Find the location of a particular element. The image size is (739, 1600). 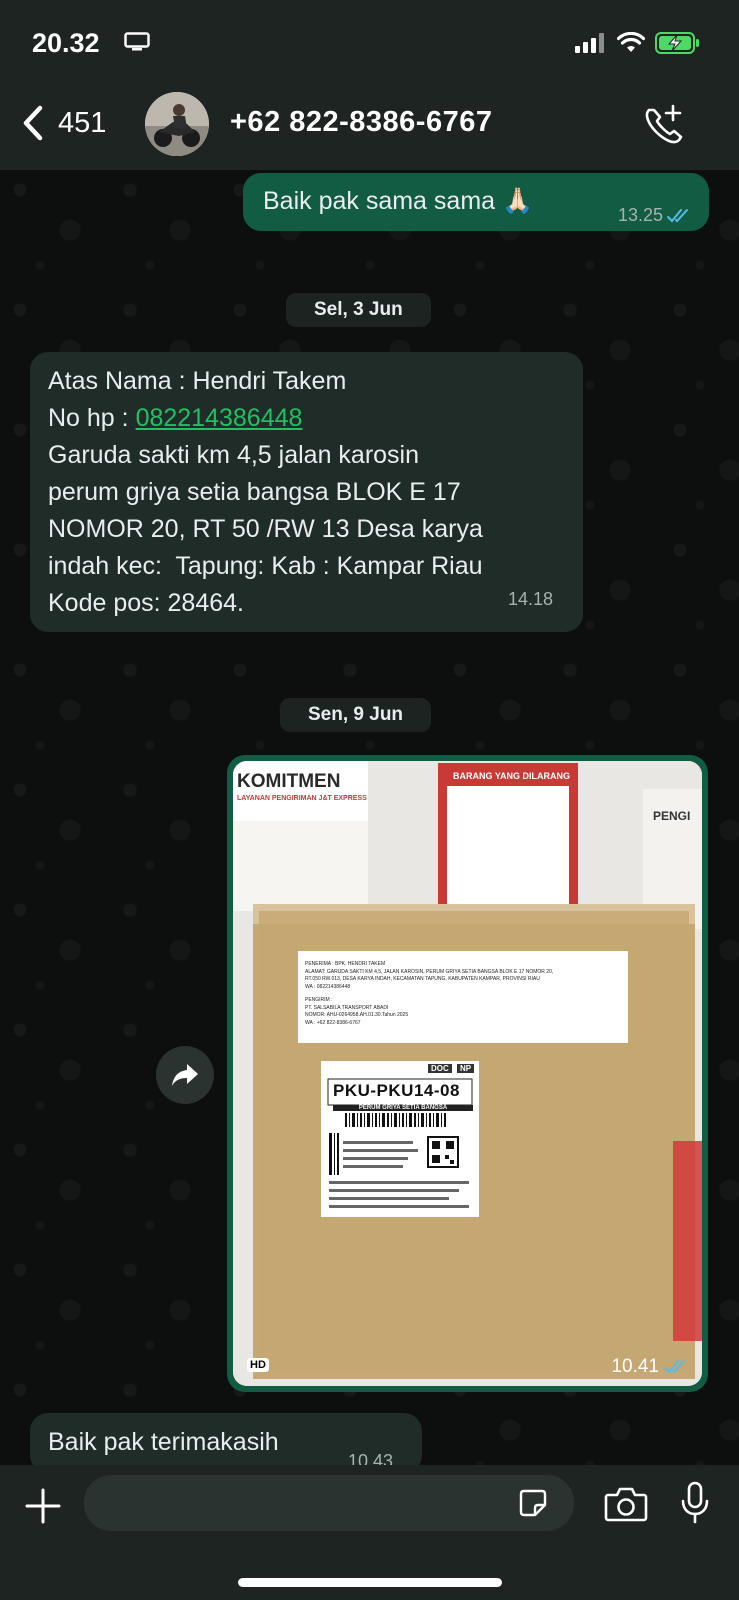

message-meta: 10.41 is located at coordinates (650, 1367).